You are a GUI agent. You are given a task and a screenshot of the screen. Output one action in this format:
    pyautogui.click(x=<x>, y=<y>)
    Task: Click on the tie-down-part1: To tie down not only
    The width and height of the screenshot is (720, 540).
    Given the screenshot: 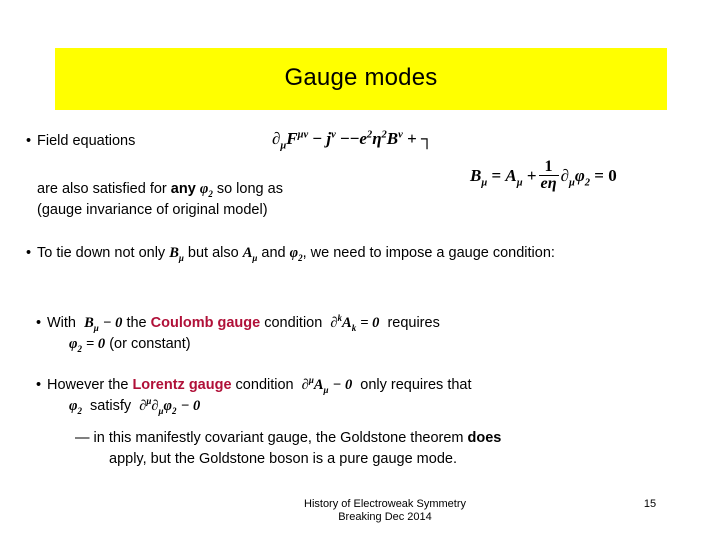 What is the action you would take?
    pyautogui.click(x=103, y=253)
    